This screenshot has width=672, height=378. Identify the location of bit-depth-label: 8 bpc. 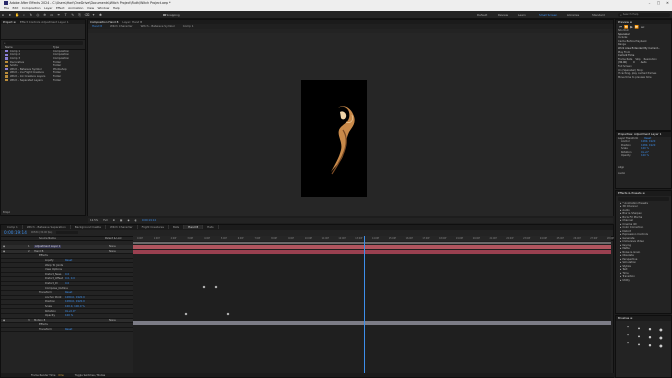
(6, 212).